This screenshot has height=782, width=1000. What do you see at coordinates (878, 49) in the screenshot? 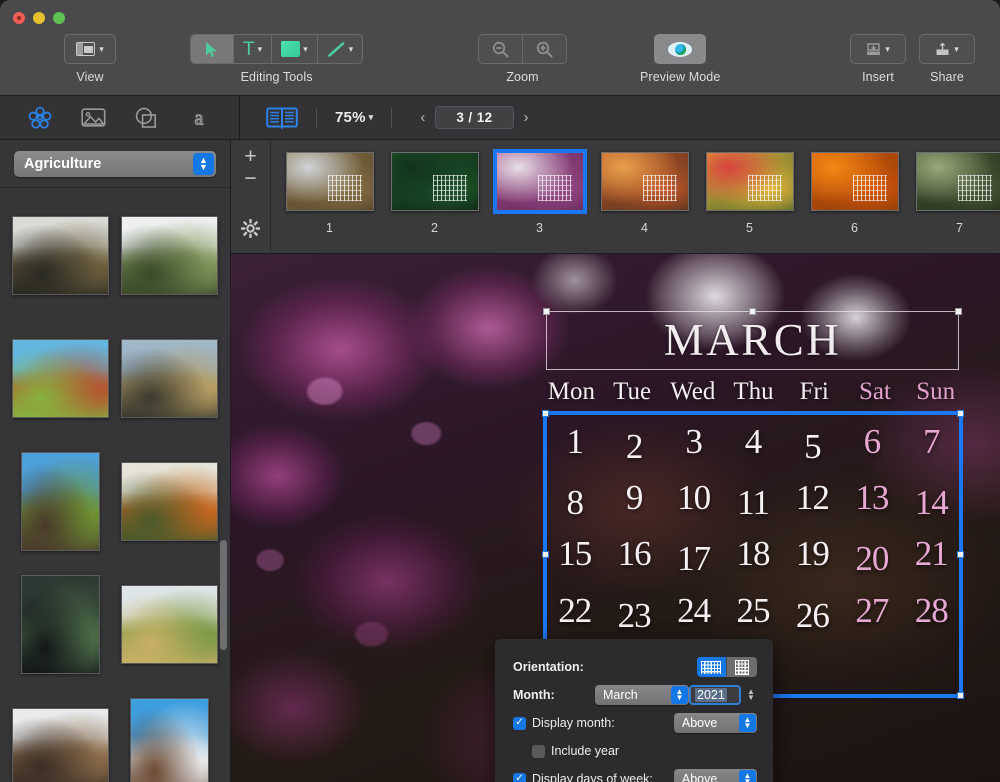
I see `insert-button: ▾` at bounding box center [878, 49].